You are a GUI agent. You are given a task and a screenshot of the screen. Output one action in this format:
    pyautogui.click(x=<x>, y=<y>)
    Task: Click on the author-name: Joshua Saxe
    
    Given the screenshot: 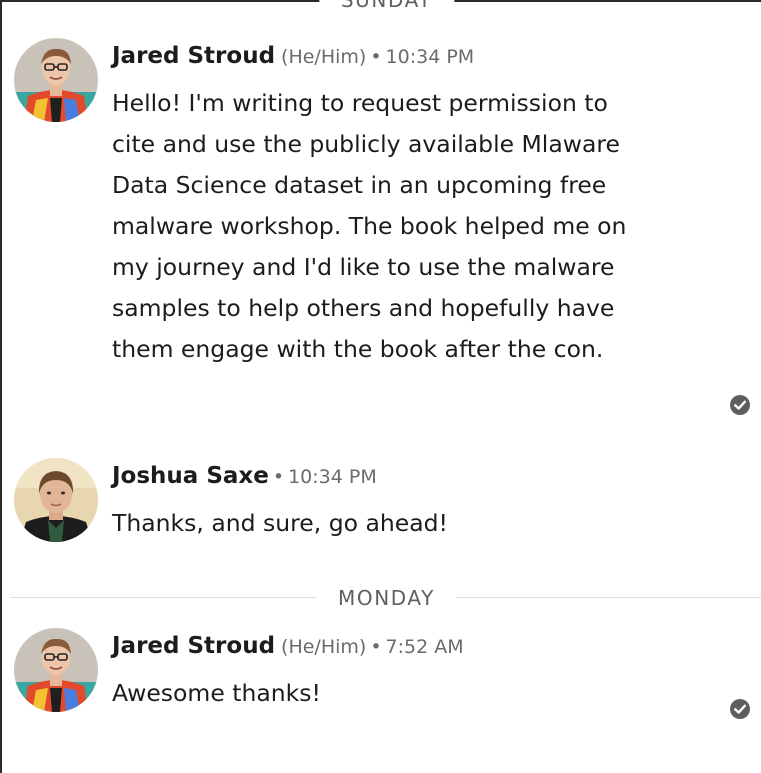 What is the action you would take?
    pyautogui.click(x=190, y=476)
    